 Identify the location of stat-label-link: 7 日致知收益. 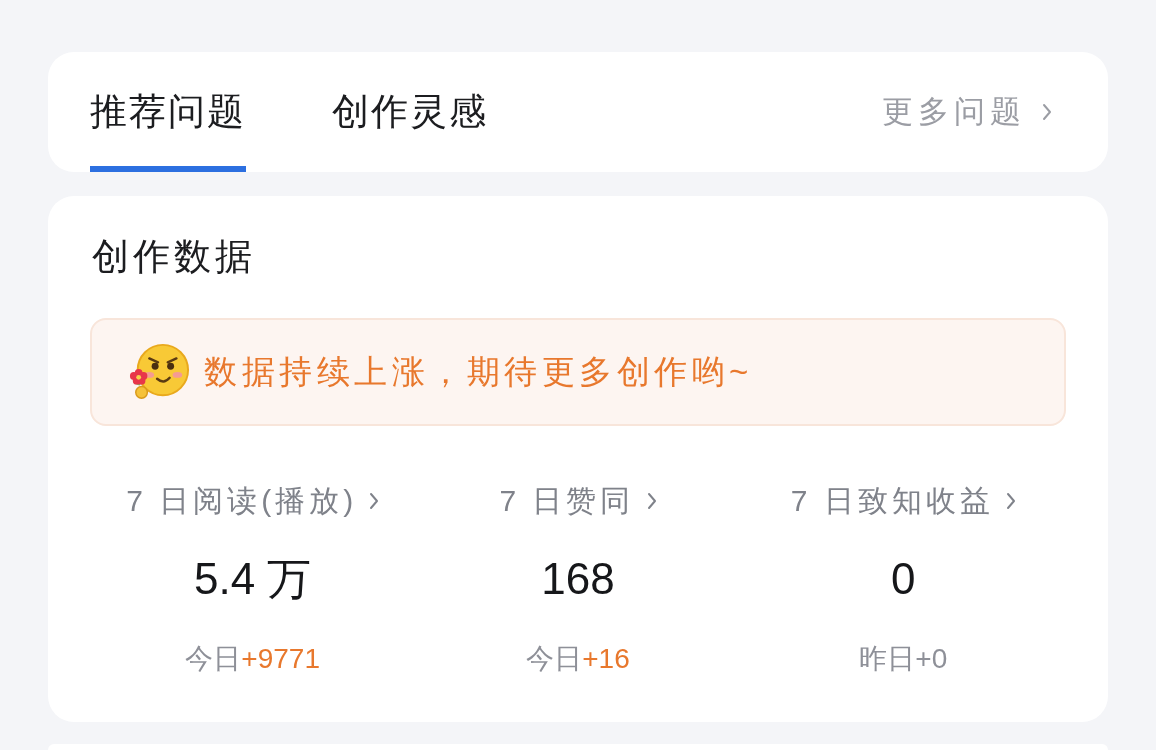
(903, 501).